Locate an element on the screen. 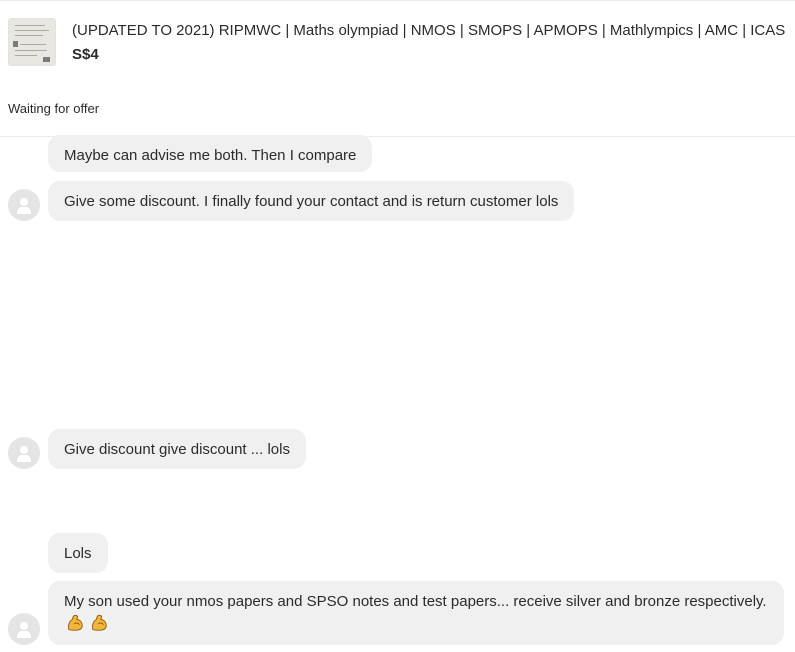  message-text: Give discount give discount ... lols is located at coordinates (177, 449).